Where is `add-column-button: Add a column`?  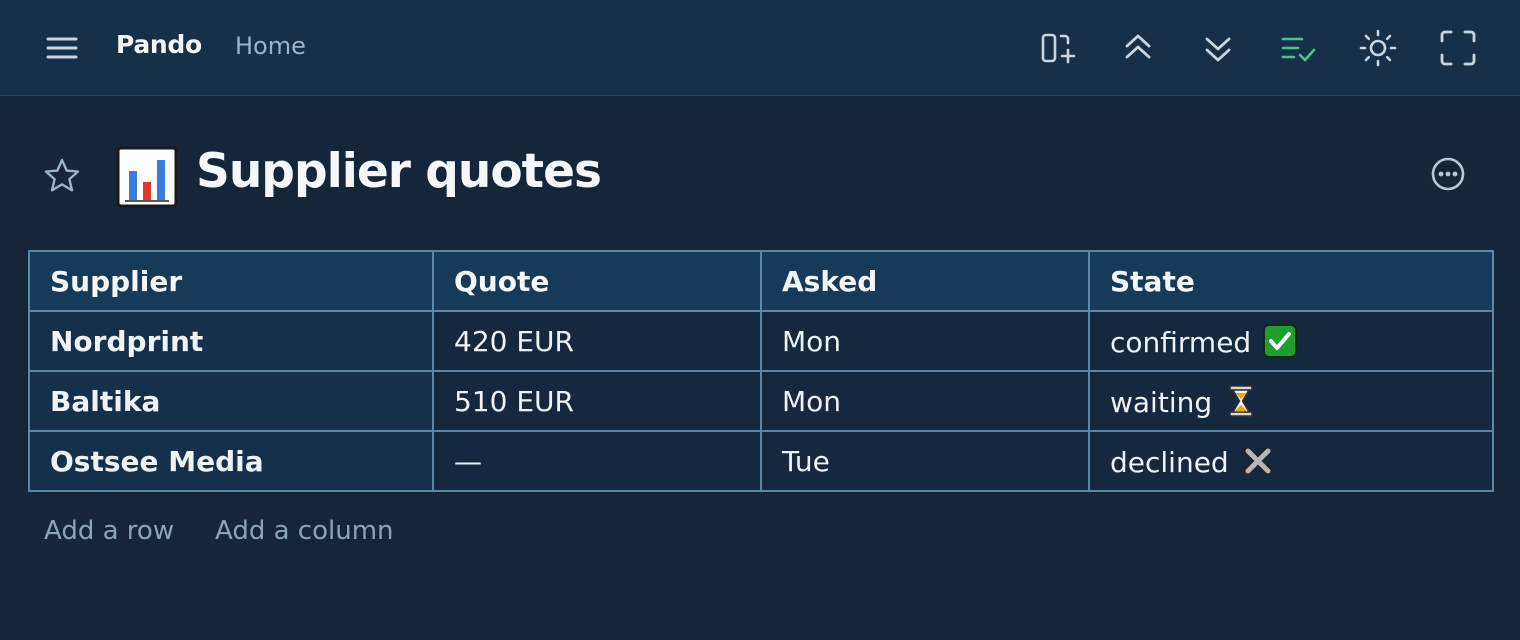 add-column-button: Add a column is located at coordinates (304, 531).